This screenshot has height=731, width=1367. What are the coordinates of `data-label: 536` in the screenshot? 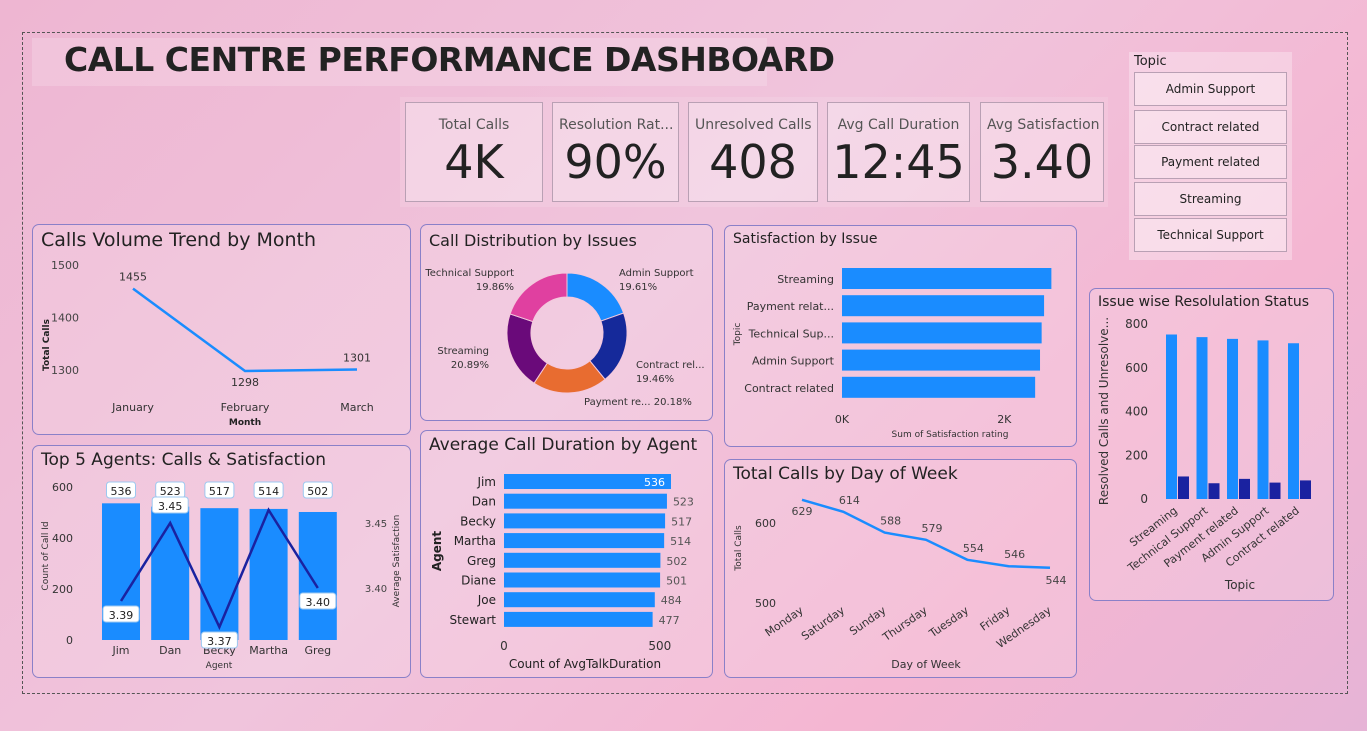 It's located at (654, 482).